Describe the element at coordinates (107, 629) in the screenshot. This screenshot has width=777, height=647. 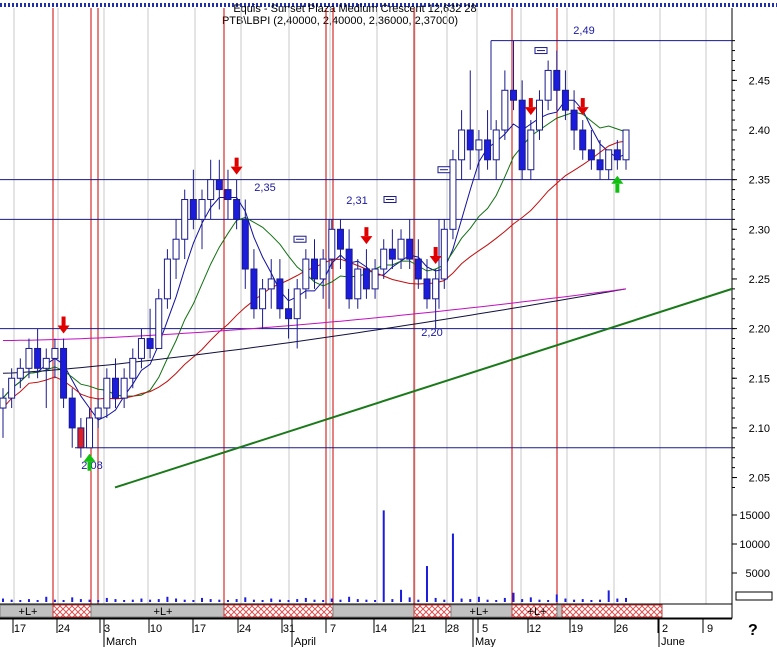
I see `date-tick-label: 3` at that location.